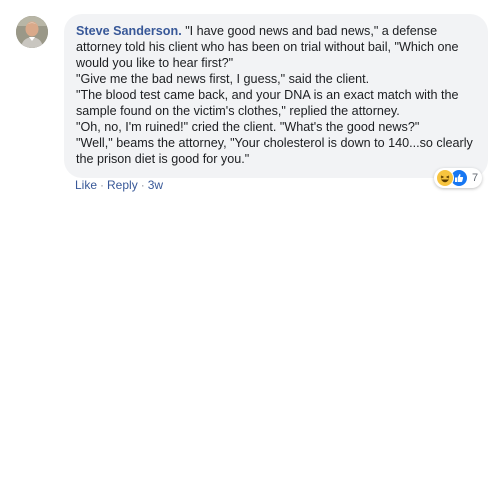 Image resolution: width=500 pixels, height=500 pixels. What do you see at coordinates (458, 178) in the screenshot?
I see `reactions-summary: 7` at bounding box center [458, 178].